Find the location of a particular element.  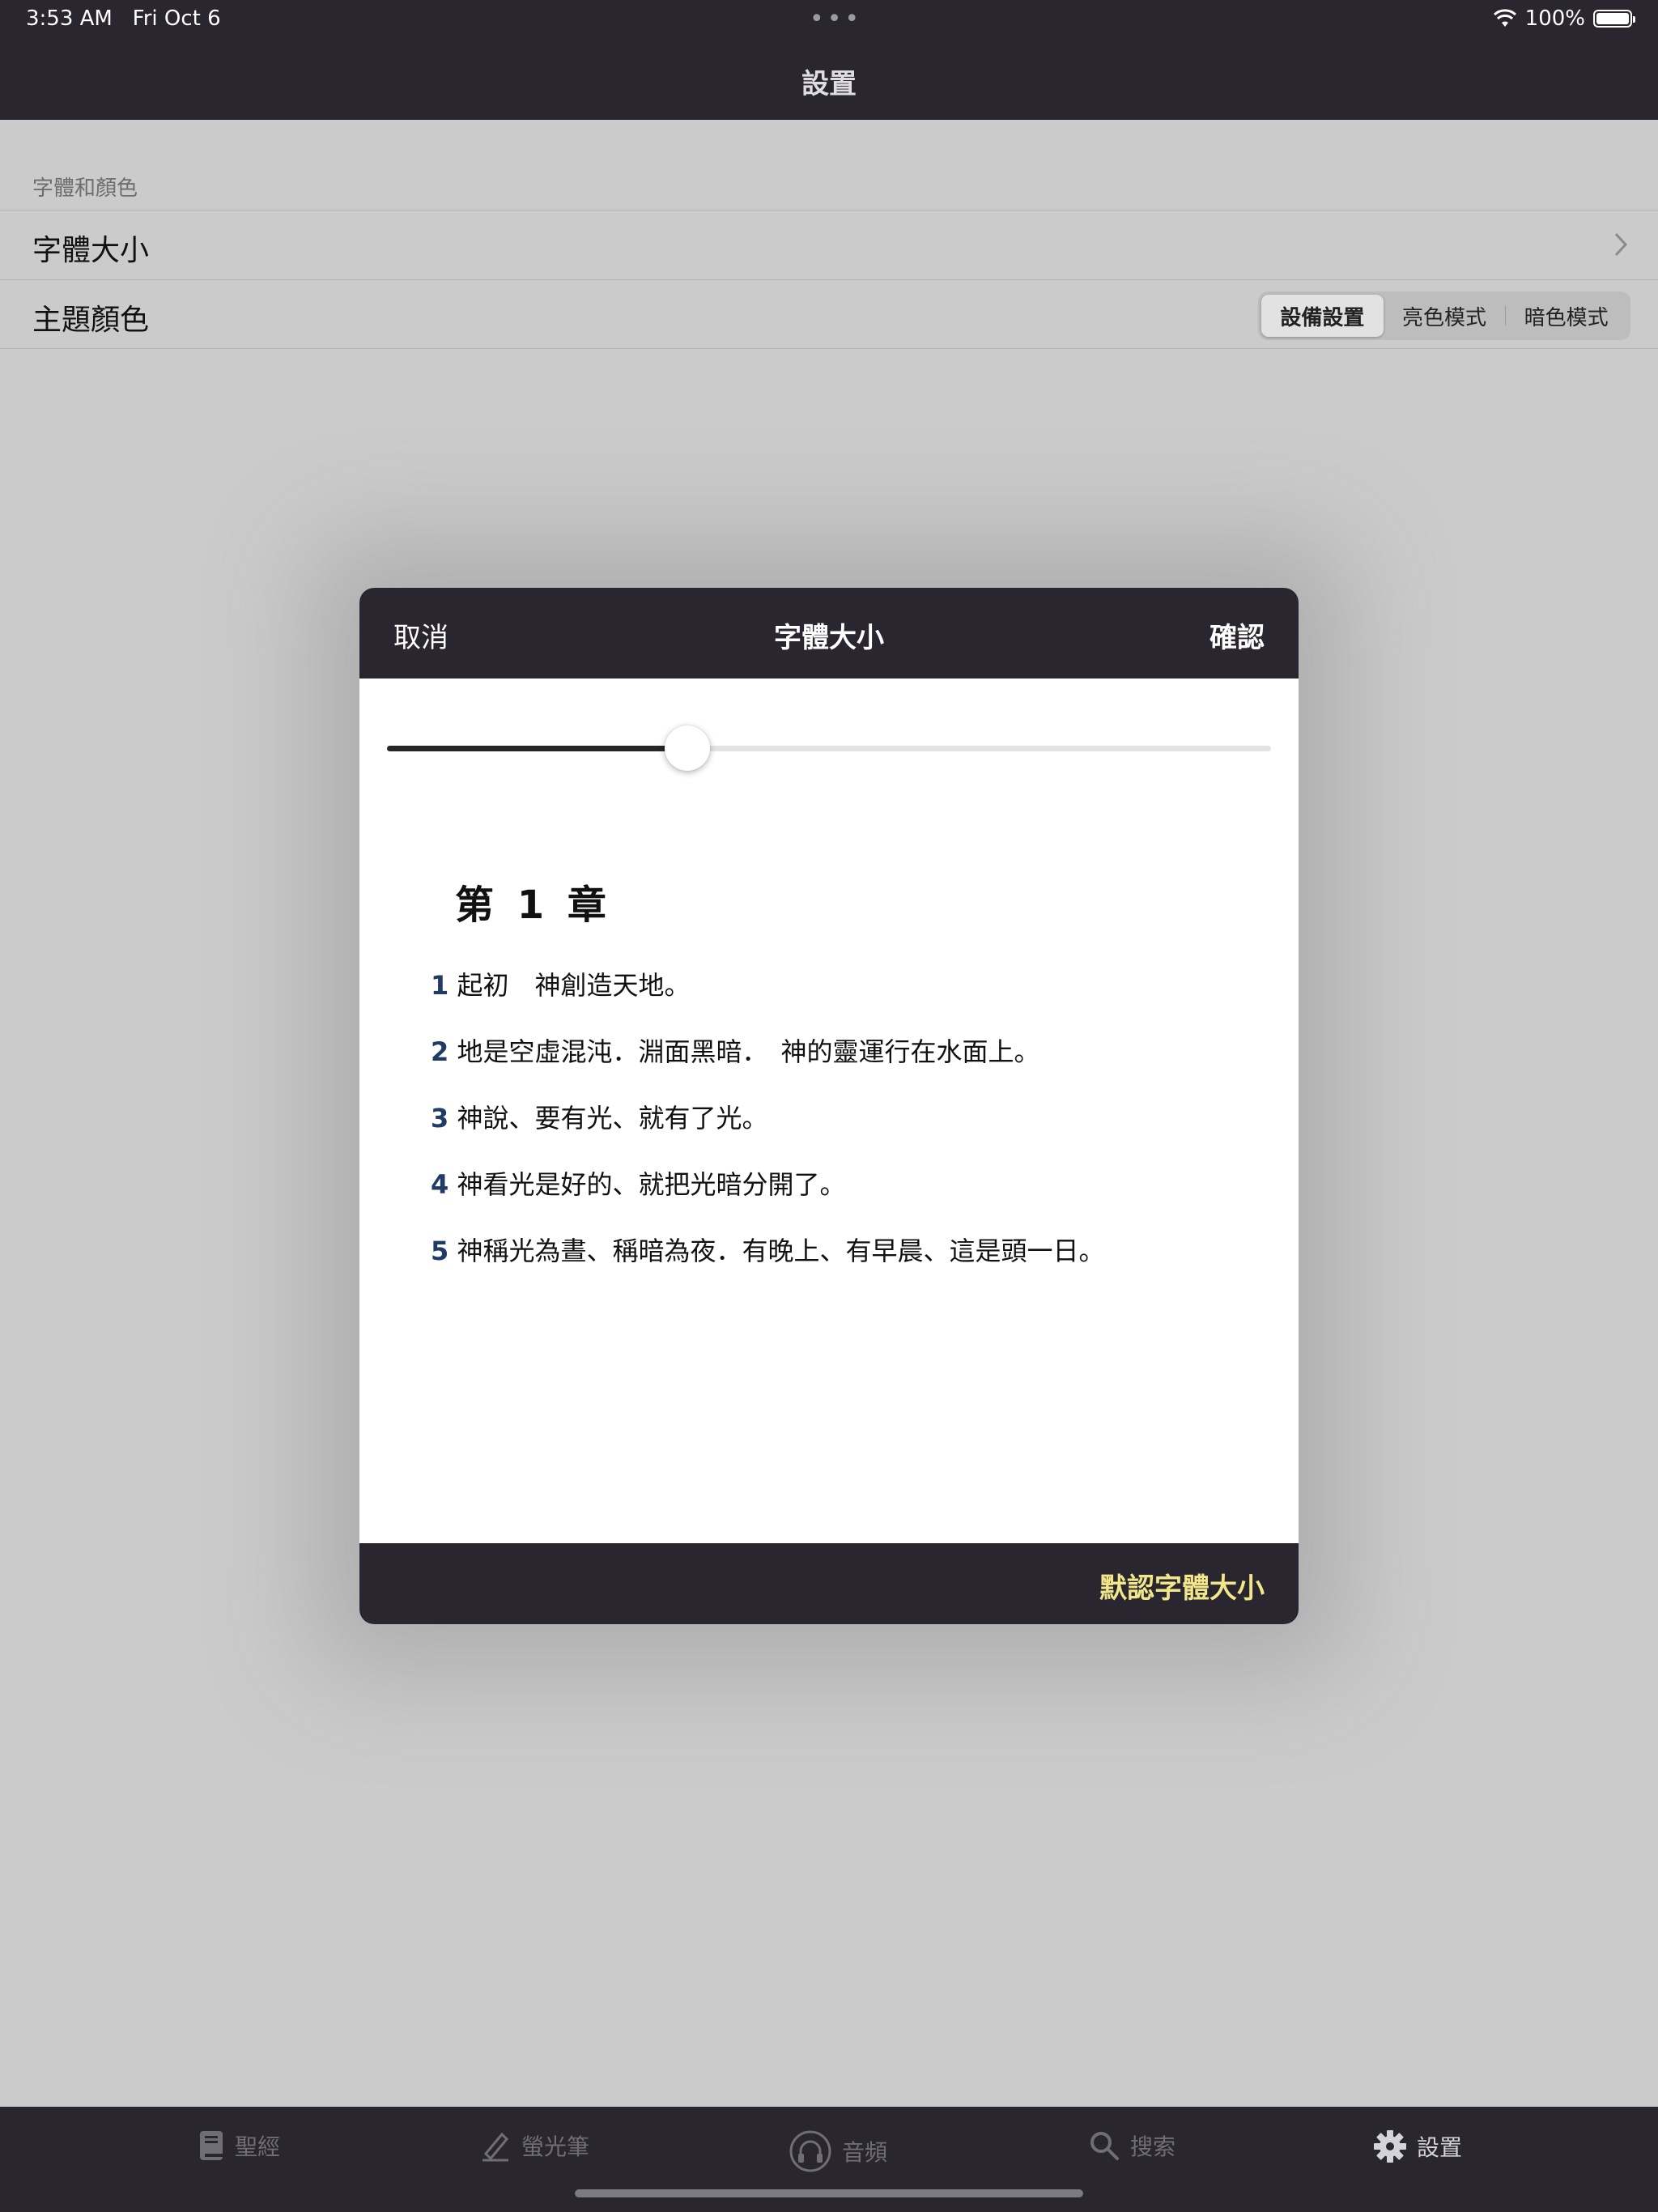

verse-line: 4 神看光是好的、就把光暗分開了。 is located at coordinates (852, 1197).